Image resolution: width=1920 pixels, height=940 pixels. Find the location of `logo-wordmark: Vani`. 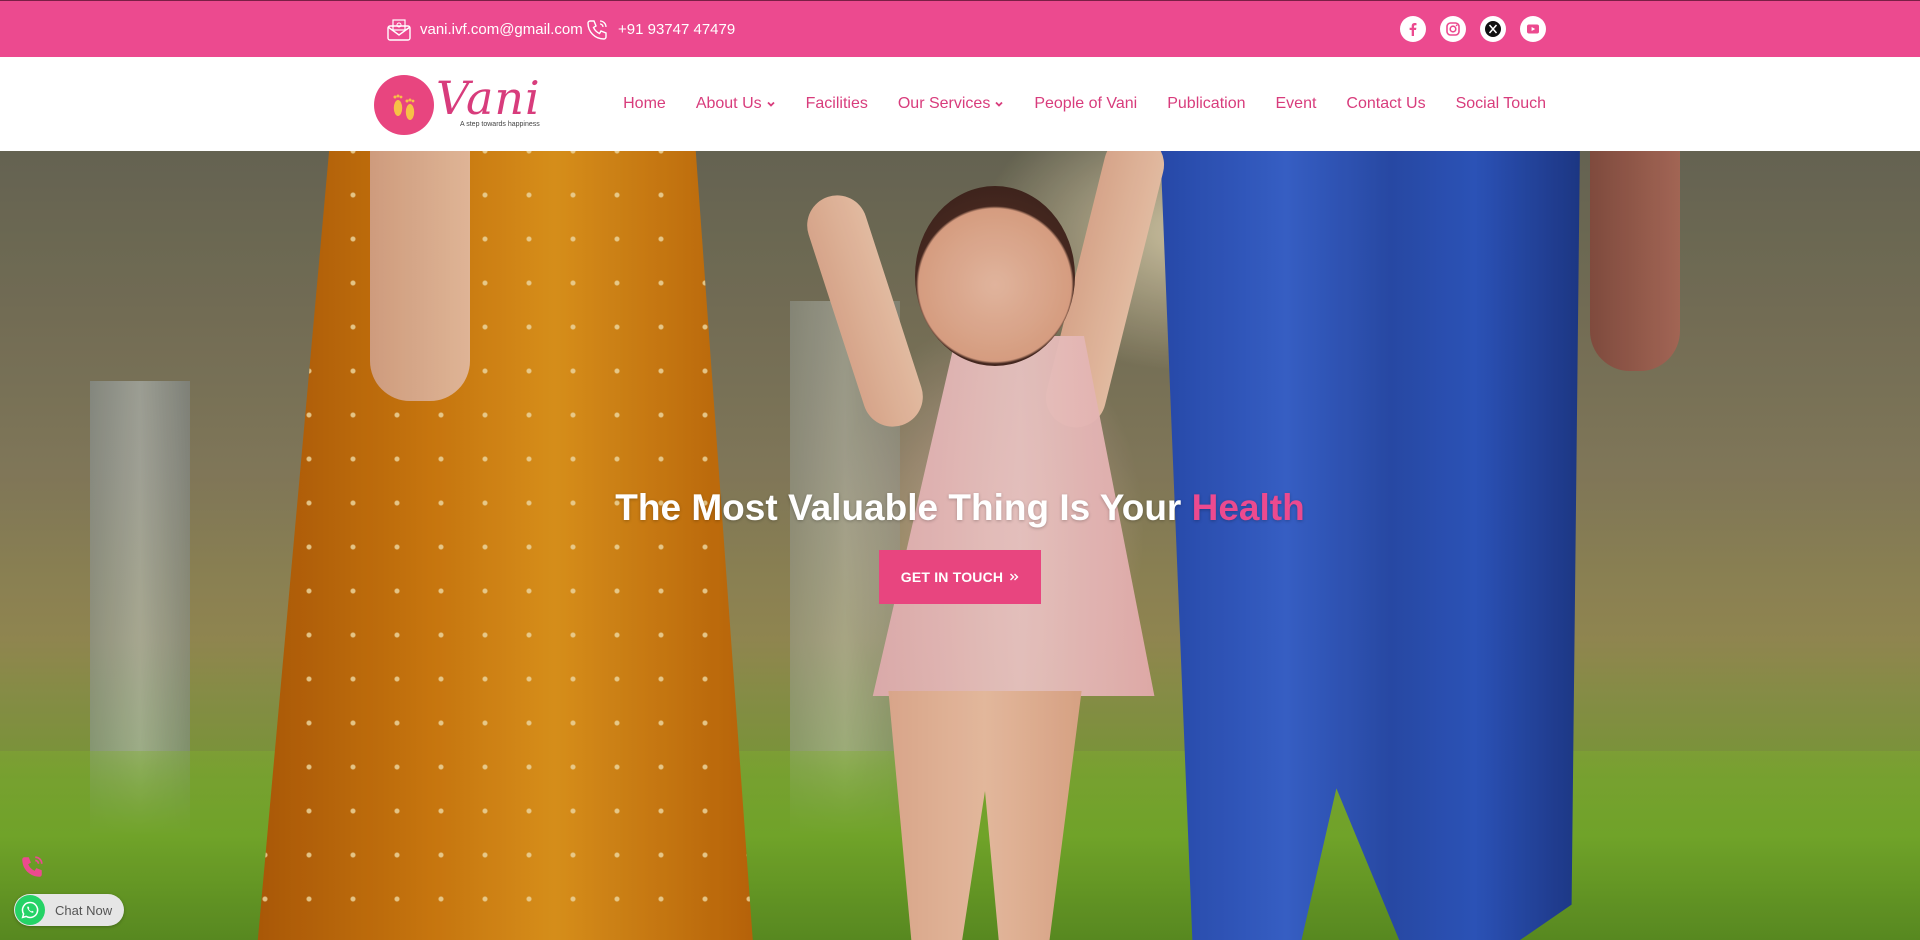

logo-wordmark: Vani is located at coordinates (488, 98).